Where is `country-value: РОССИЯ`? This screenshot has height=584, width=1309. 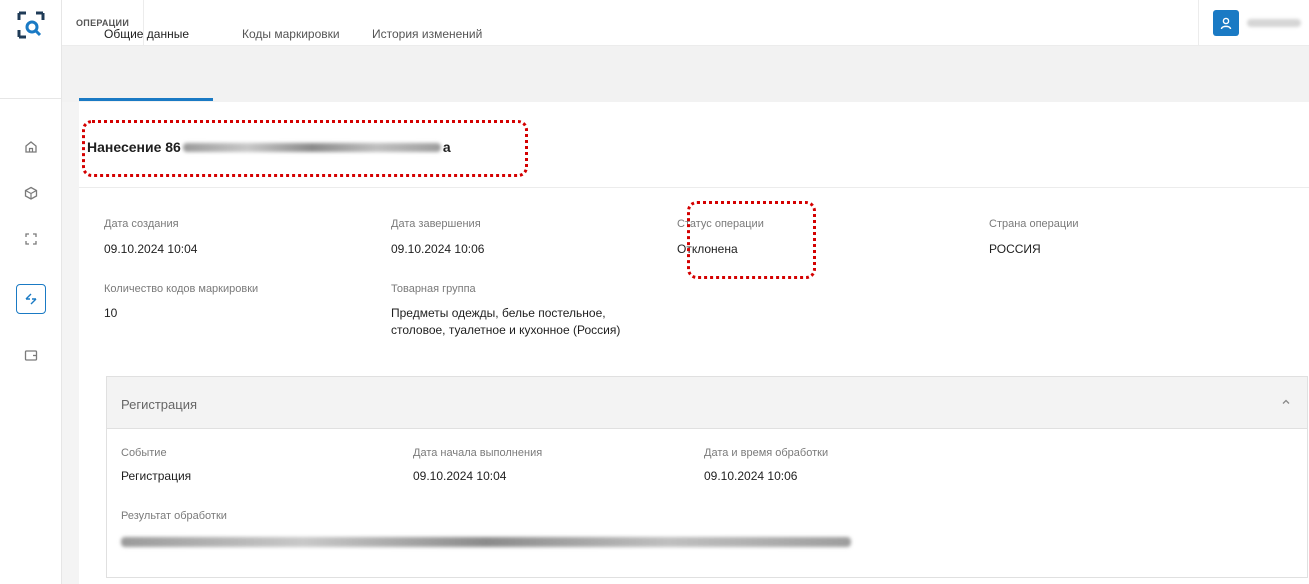
country-value: РОССИЯ is located at coordinates (1015, 249).